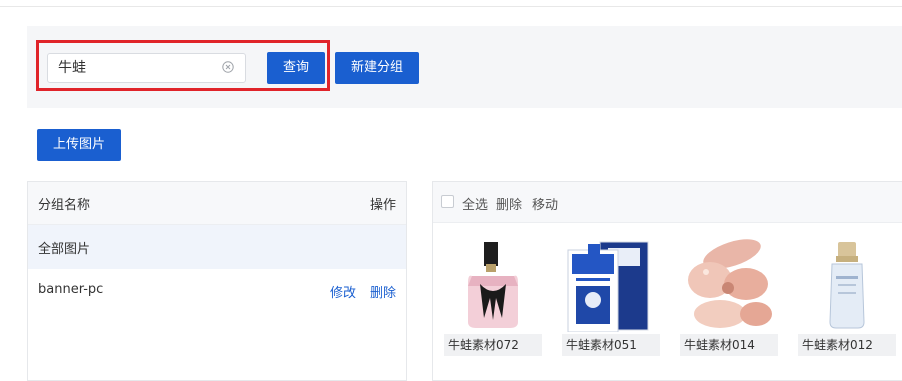  Describe the element at coordinates (383, 291) in the screenshot. I see `delete-group-link: 删除` at that location.